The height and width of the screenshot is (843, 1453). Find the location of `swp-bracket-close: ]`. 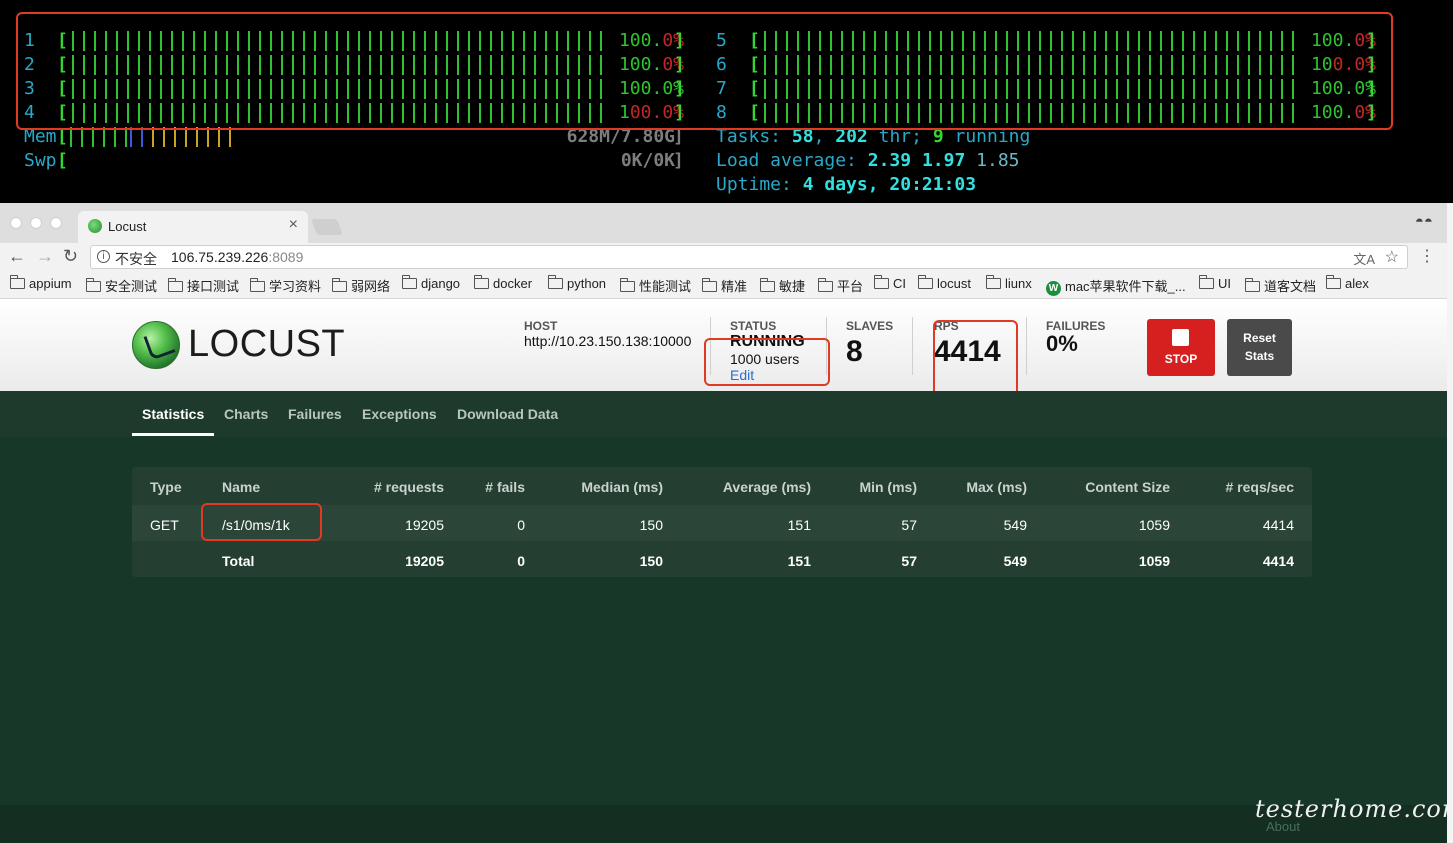

swp-bracket-close: ] is located at coordinates (678, 160).